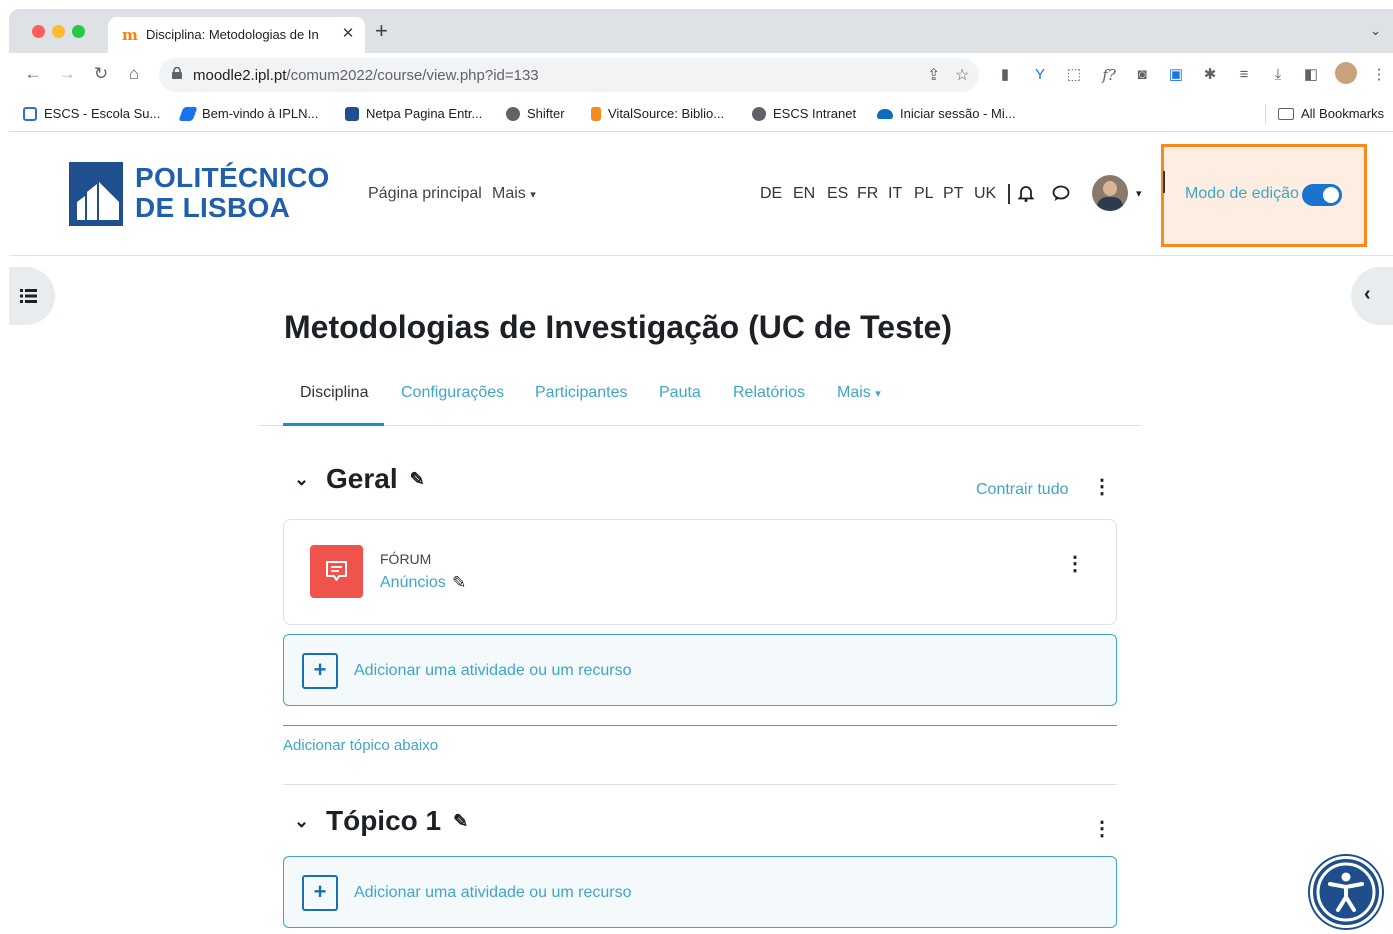 This screenshot has width=1393, height=934. I want to click on netpa-favicon-icon, so click(352, 113).